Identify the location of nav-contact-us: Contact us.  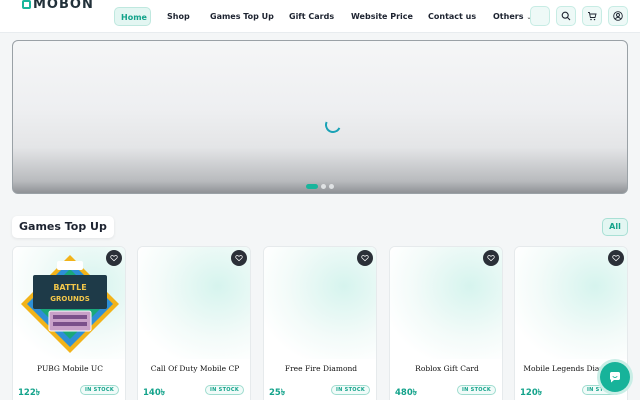
(452, 16).